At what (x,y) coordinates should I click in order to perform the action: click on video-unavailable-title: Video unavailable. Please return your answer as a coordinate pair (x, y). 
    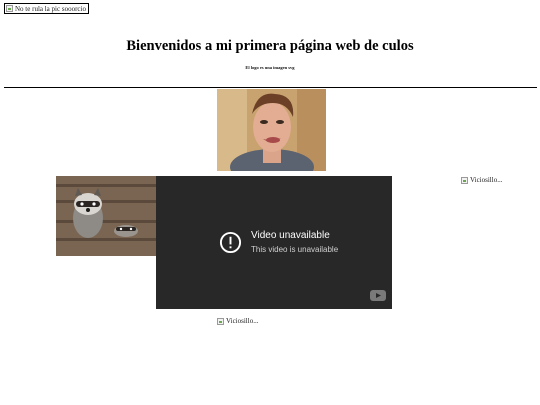
    Looking at the image, I should click on (290, 235).